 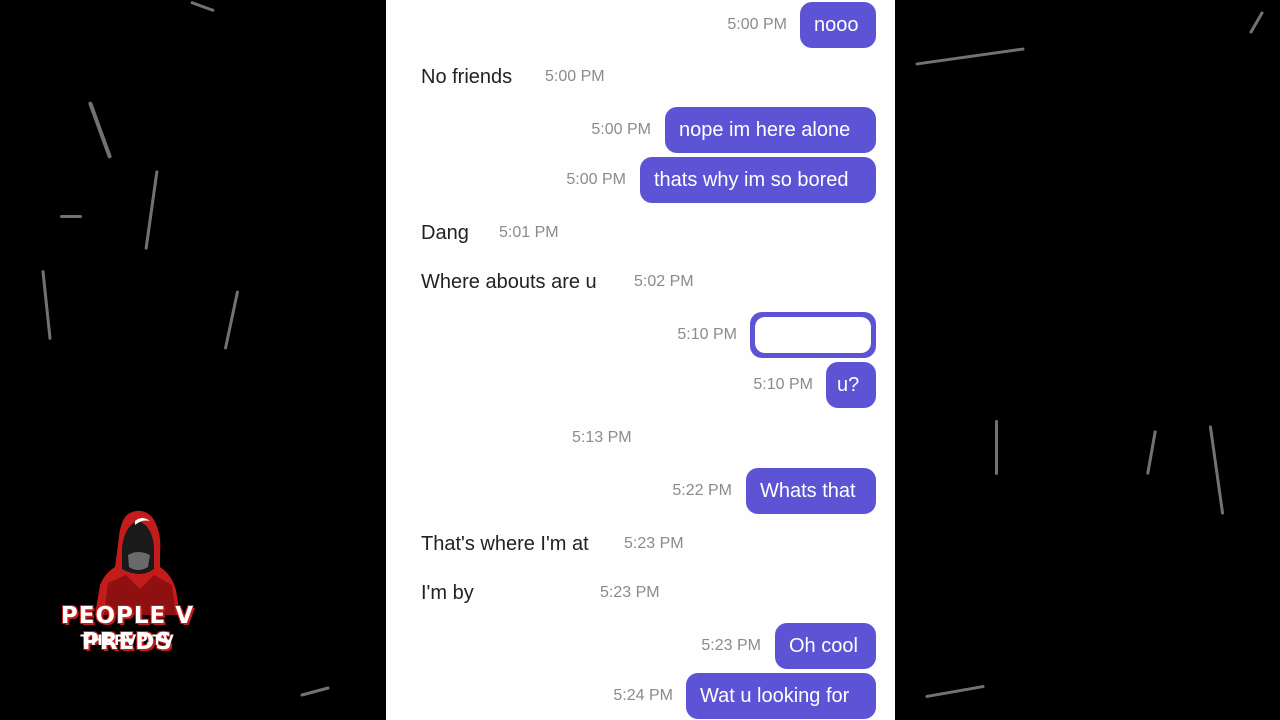 What do you see at coordinates (640, 438) in the screenshot?
I see `message-incoming: 5:13 PM` at bounding box center [640, 438].